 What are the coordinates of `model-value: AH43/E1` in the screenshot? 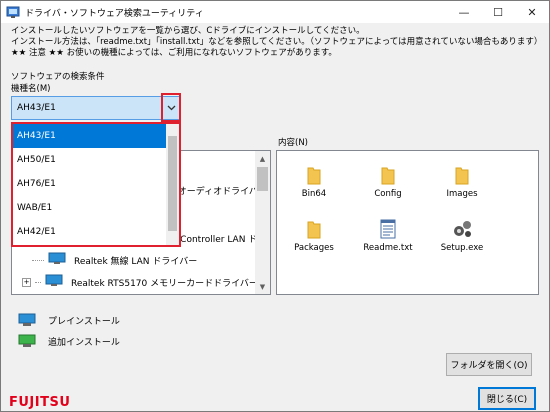 It's located at (36, 108).